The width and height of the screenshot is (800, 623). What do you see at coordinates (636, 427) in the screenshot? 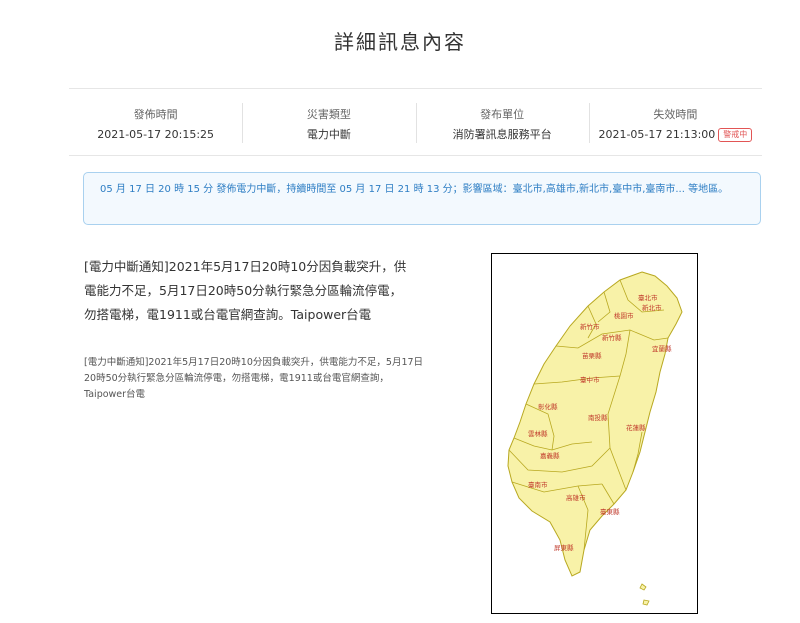
I see `county-label: 花蓮縣` at bounding box center [636, 427].